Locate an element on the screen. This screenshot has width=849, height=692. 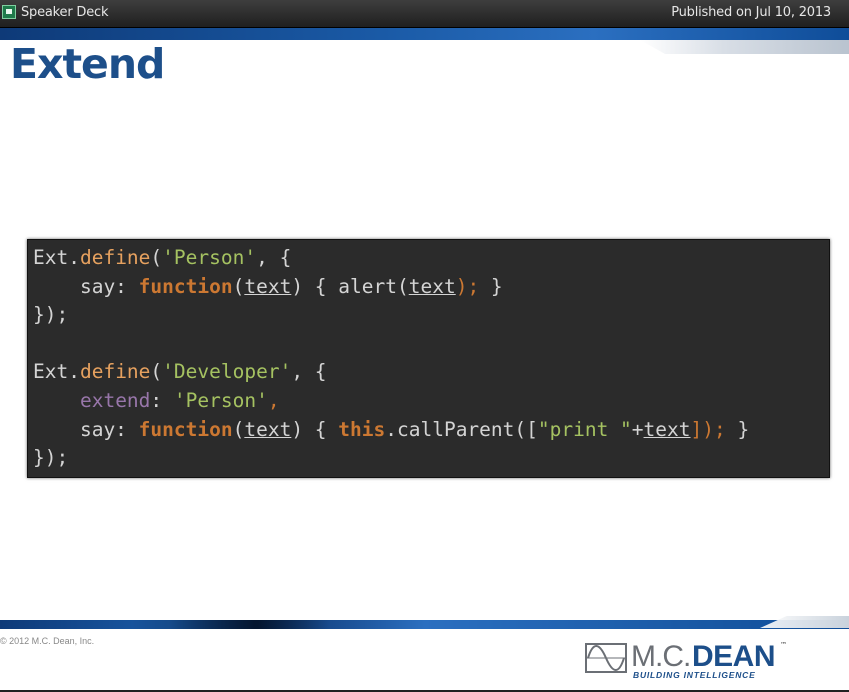
code-token: : is located at coordinates (162, 400).